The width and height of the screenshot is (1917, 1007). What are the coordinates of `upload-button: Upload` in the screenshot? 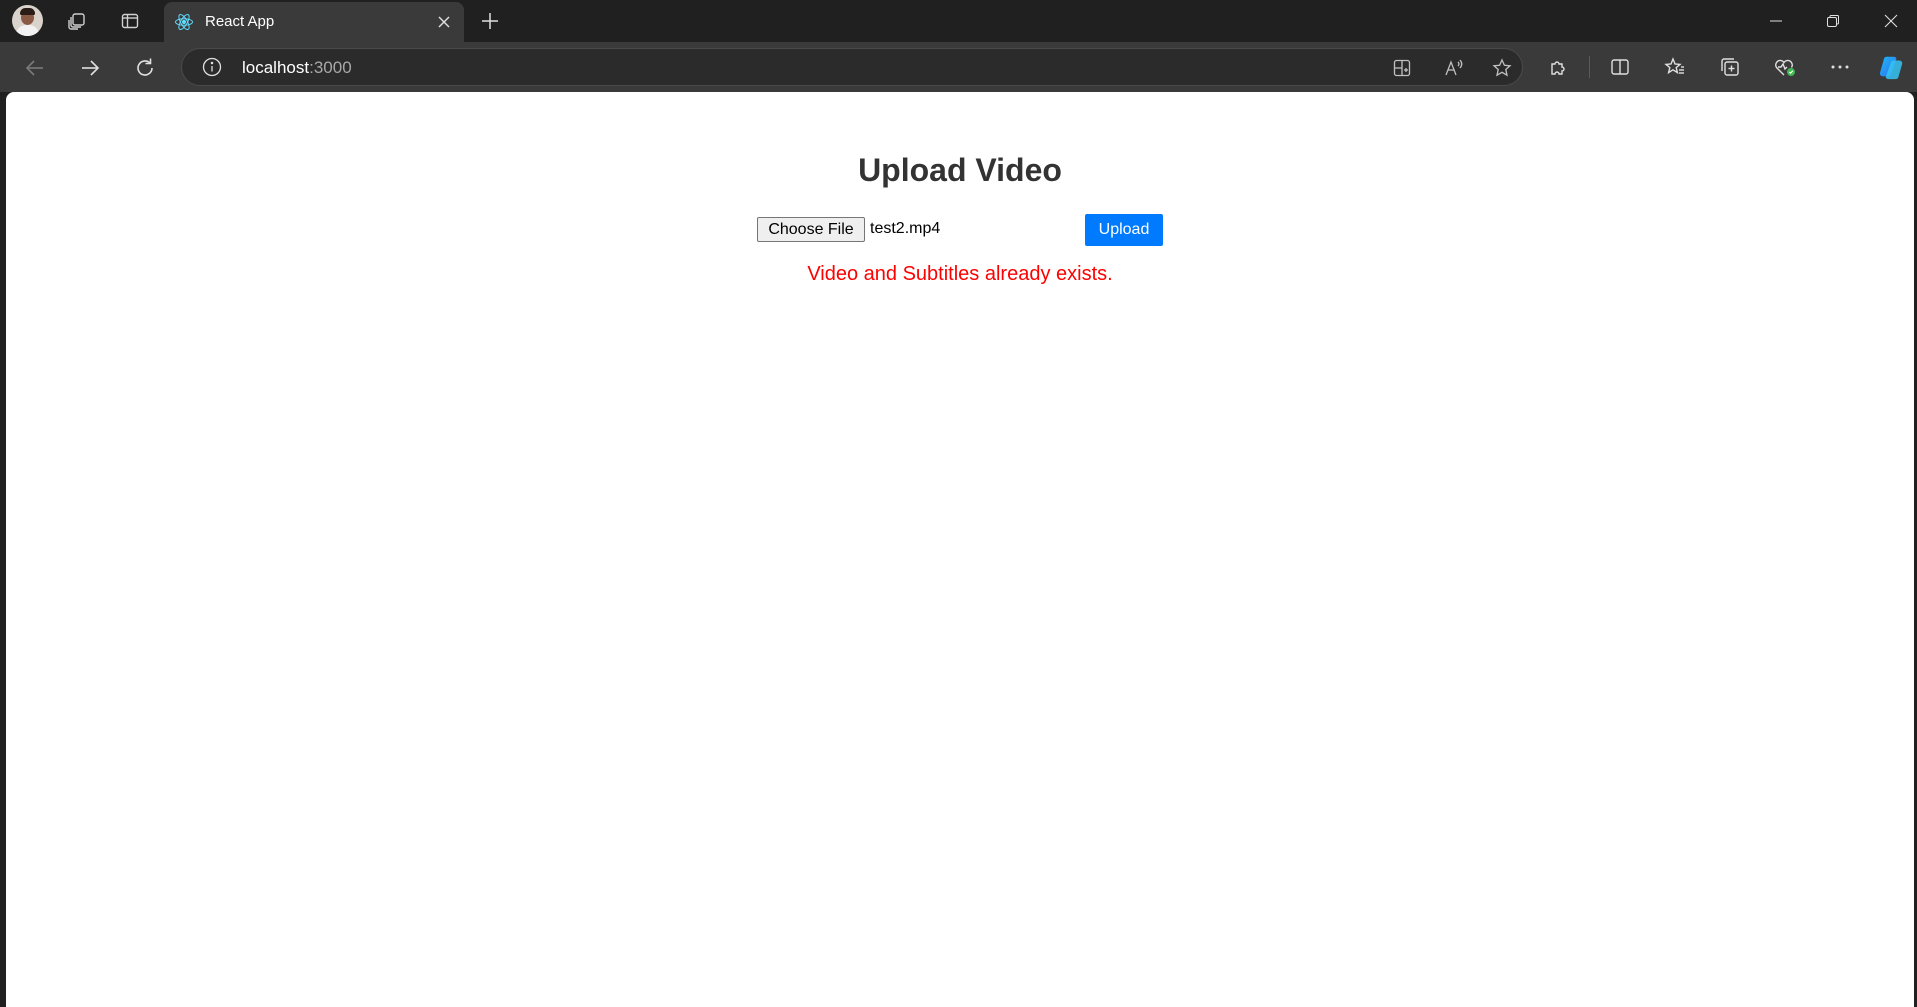 It's located at (1124, 230).